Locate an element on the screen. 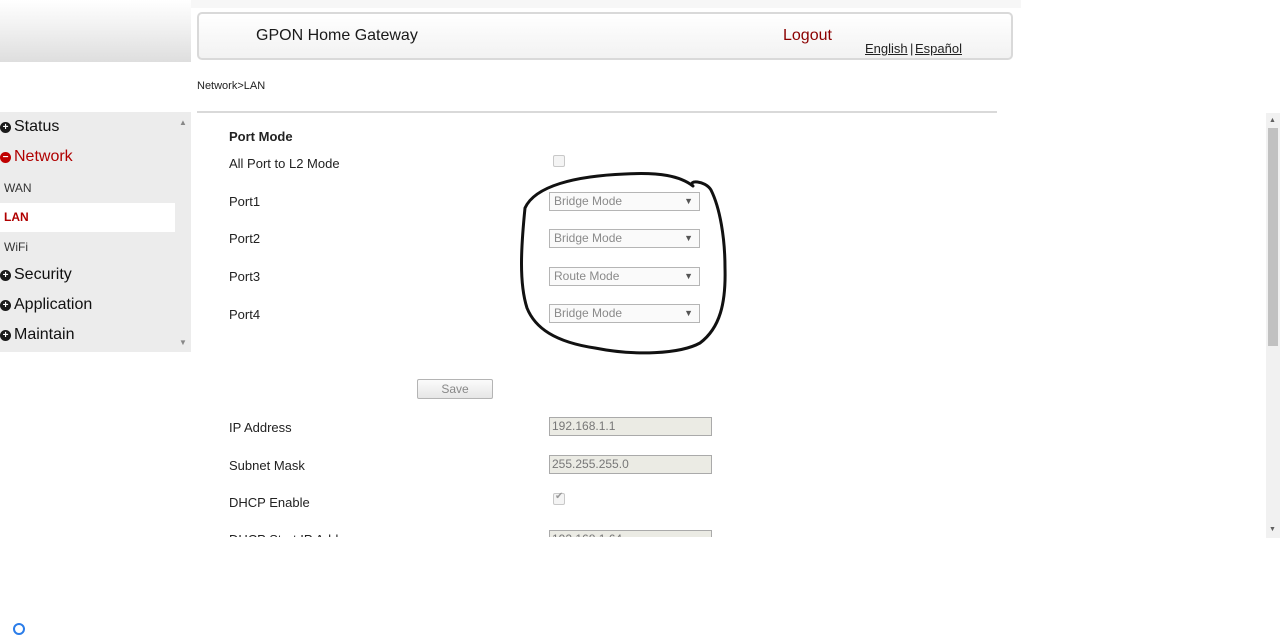 Image resolution: width=1280 pixels, height=635 pixels. scroll-down-icon: ▼ is located at coordinates (183, 342).